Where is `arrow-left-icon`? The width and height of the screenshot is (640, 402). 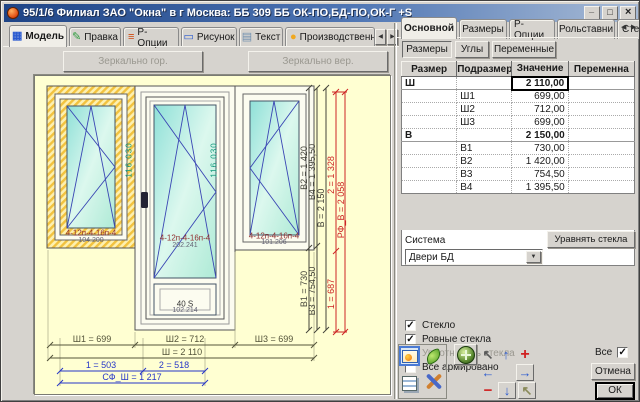
arrow-left-icon is located at coordinates (488, 372).